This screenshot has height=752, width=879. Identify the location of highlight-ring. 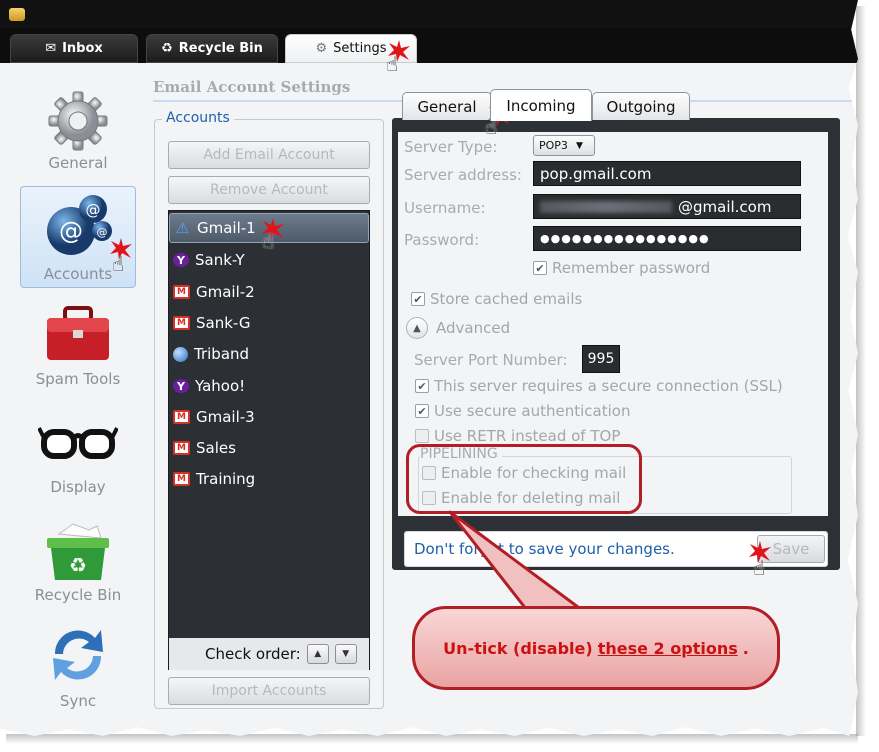
(524, 479).